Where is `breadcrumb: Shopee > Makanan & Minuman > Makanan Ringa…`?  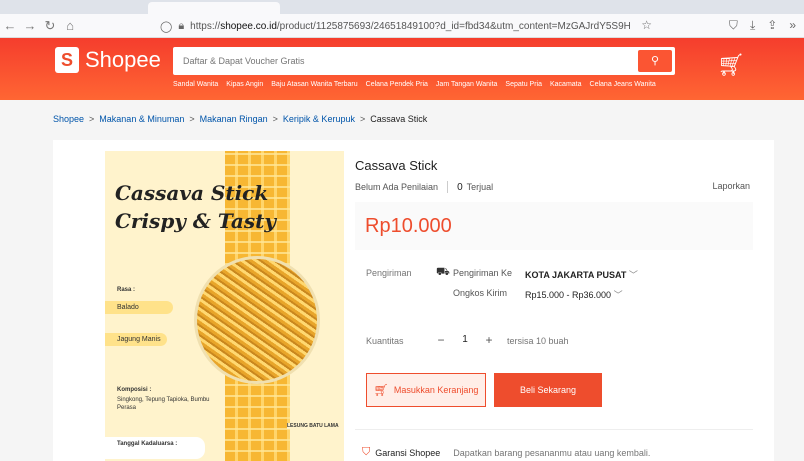
breadcrumb: Shopee > Makanan & Minuman > Makanan Ringa… is located at coordinates (240, 119).